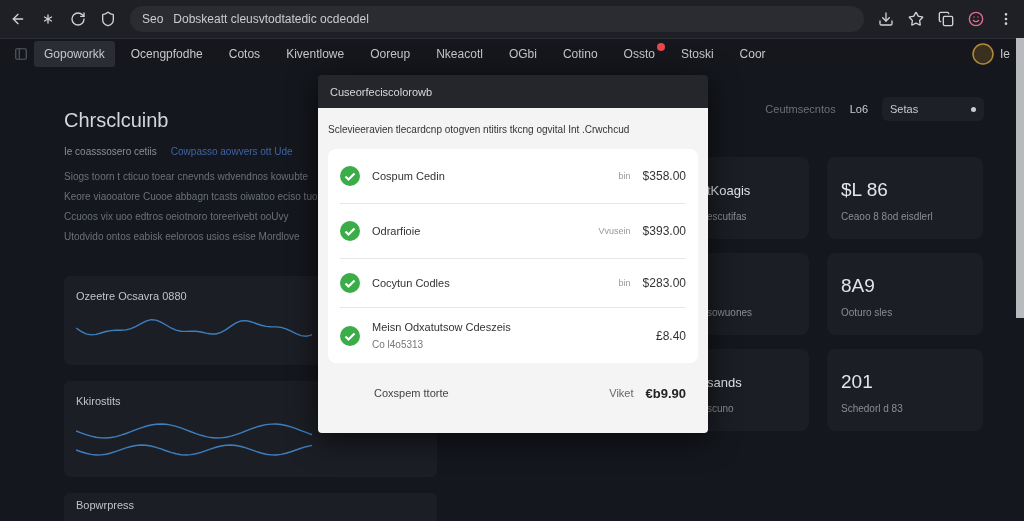 The height and width of the screenshot is (521, 1024). What do you see at coordinates (729, 190) in the screenshot?
I see `stat-value: tKoagis` at bounding box center [729, 190].